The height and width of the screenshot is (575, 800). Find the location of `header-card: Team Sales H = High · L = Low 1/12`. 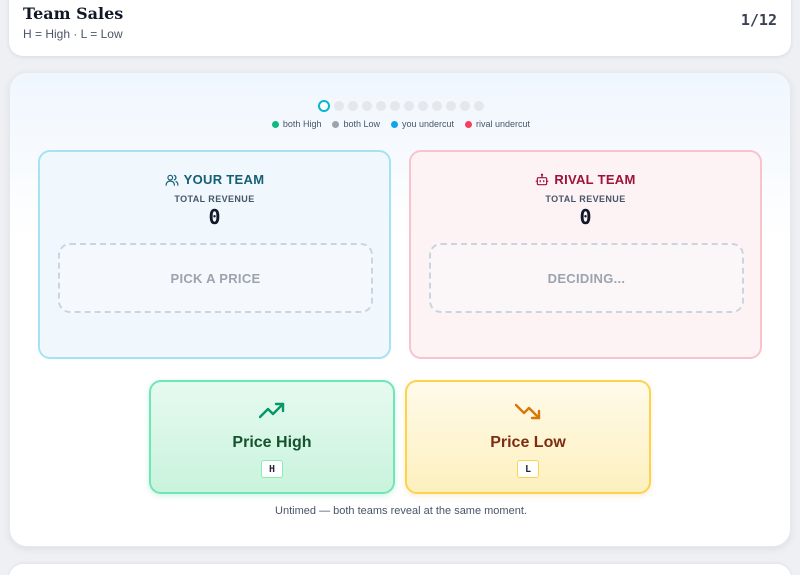

header-card: Team Sales H = High · L = Low 1/12 is located at coordinates (400, 28).